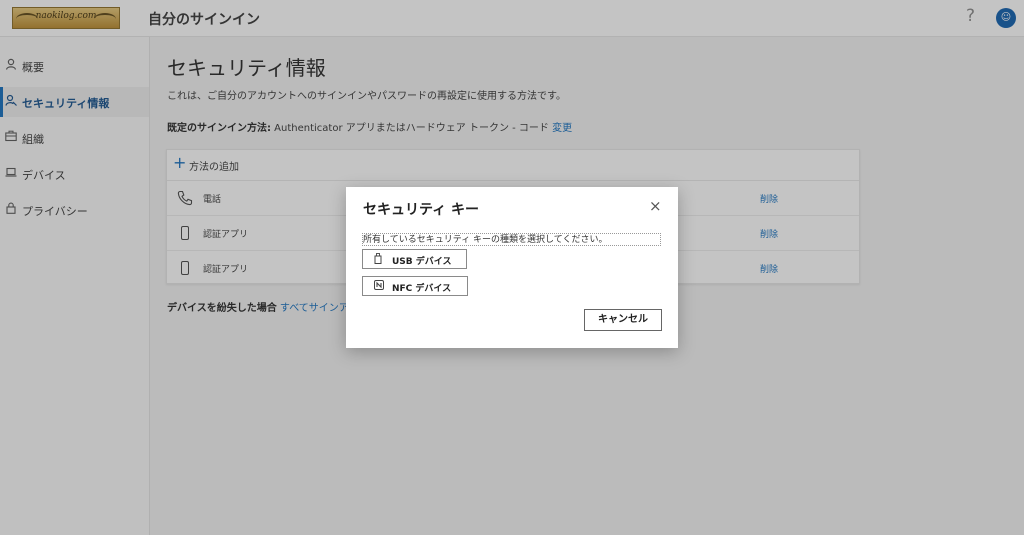 Image resolution: width=1024 pixels, height=535 pixels. What do you see at coordinates (422, 289) in the screenshot?
I see `nfc-device-label: NFC デバイス` at bounding box center [422, 289].